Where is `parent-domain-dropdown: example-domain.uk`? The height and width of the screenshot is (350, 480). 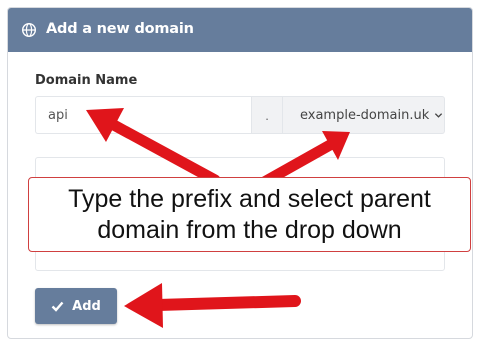 parent-domain-dropdown: example-domain.uk is located at coordinates (364, 115).